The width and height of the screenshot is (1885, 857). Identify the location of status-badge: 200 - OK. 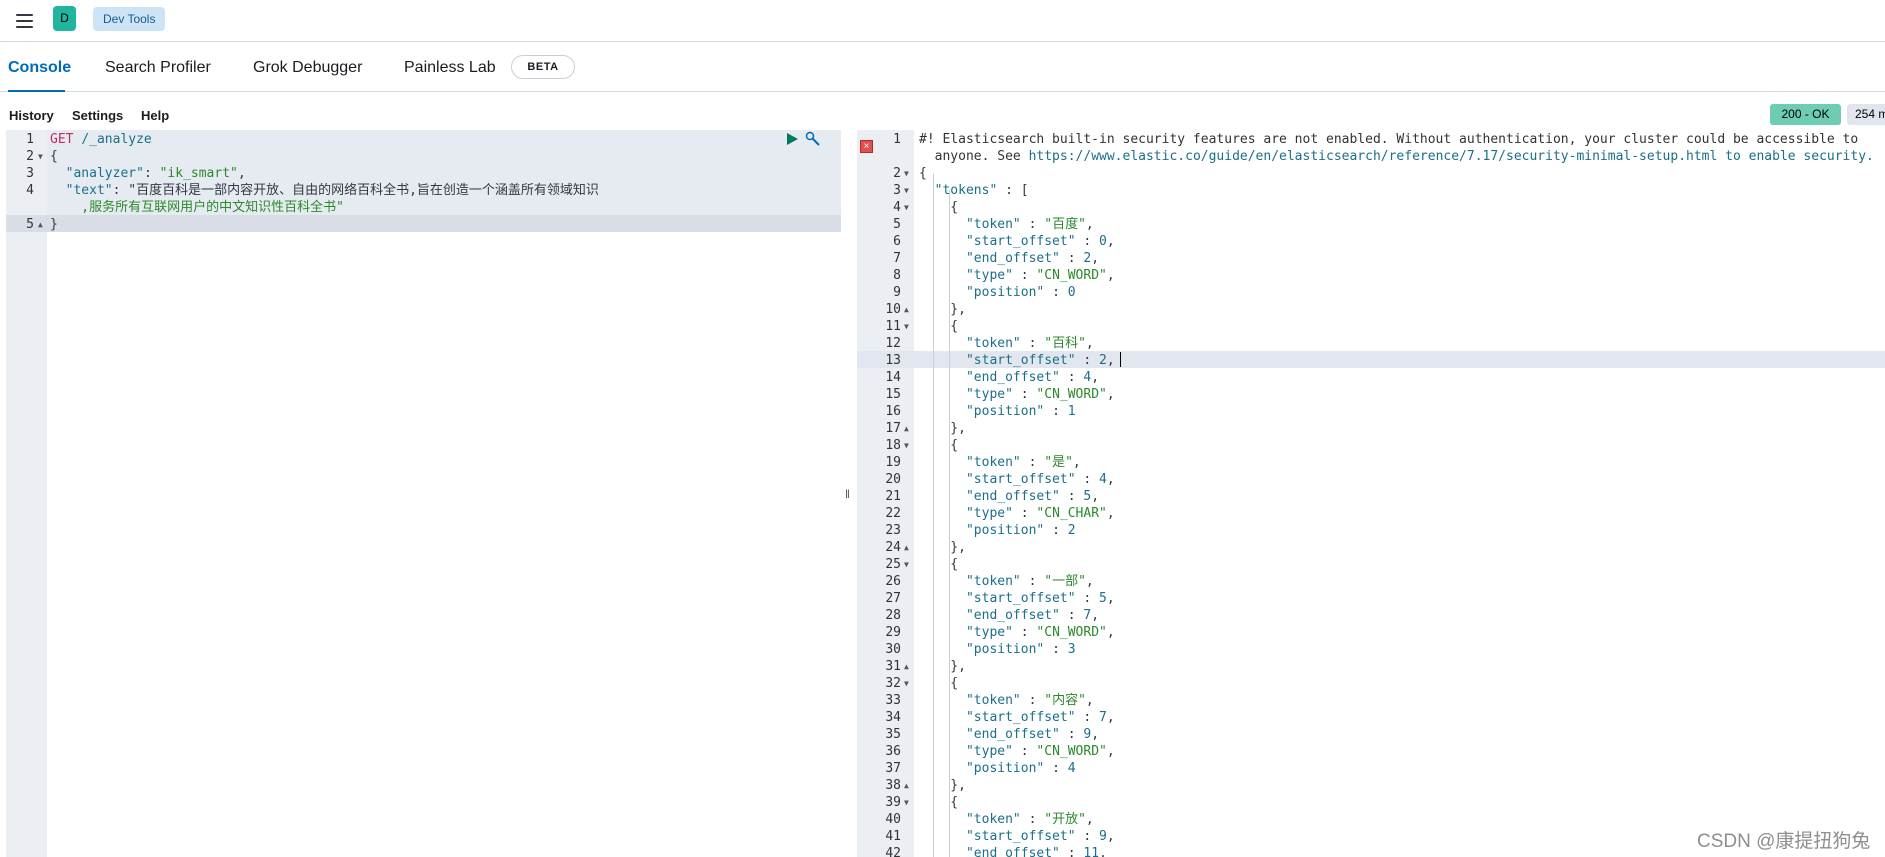
(1805, 114).